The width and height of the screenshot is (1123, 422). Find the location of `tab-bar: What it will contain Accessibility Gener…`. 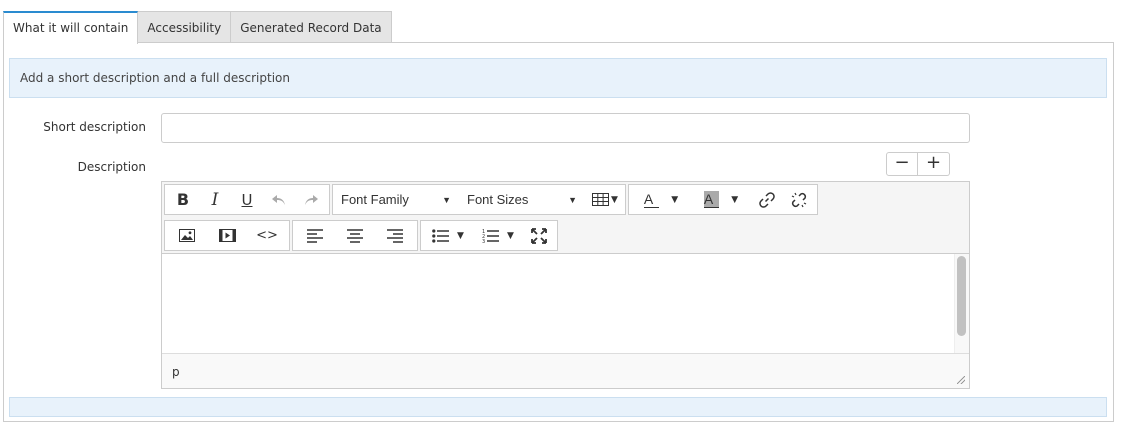

tab-bar: What it will contain Accessibility Gener… is located at coordinates (197, 27).